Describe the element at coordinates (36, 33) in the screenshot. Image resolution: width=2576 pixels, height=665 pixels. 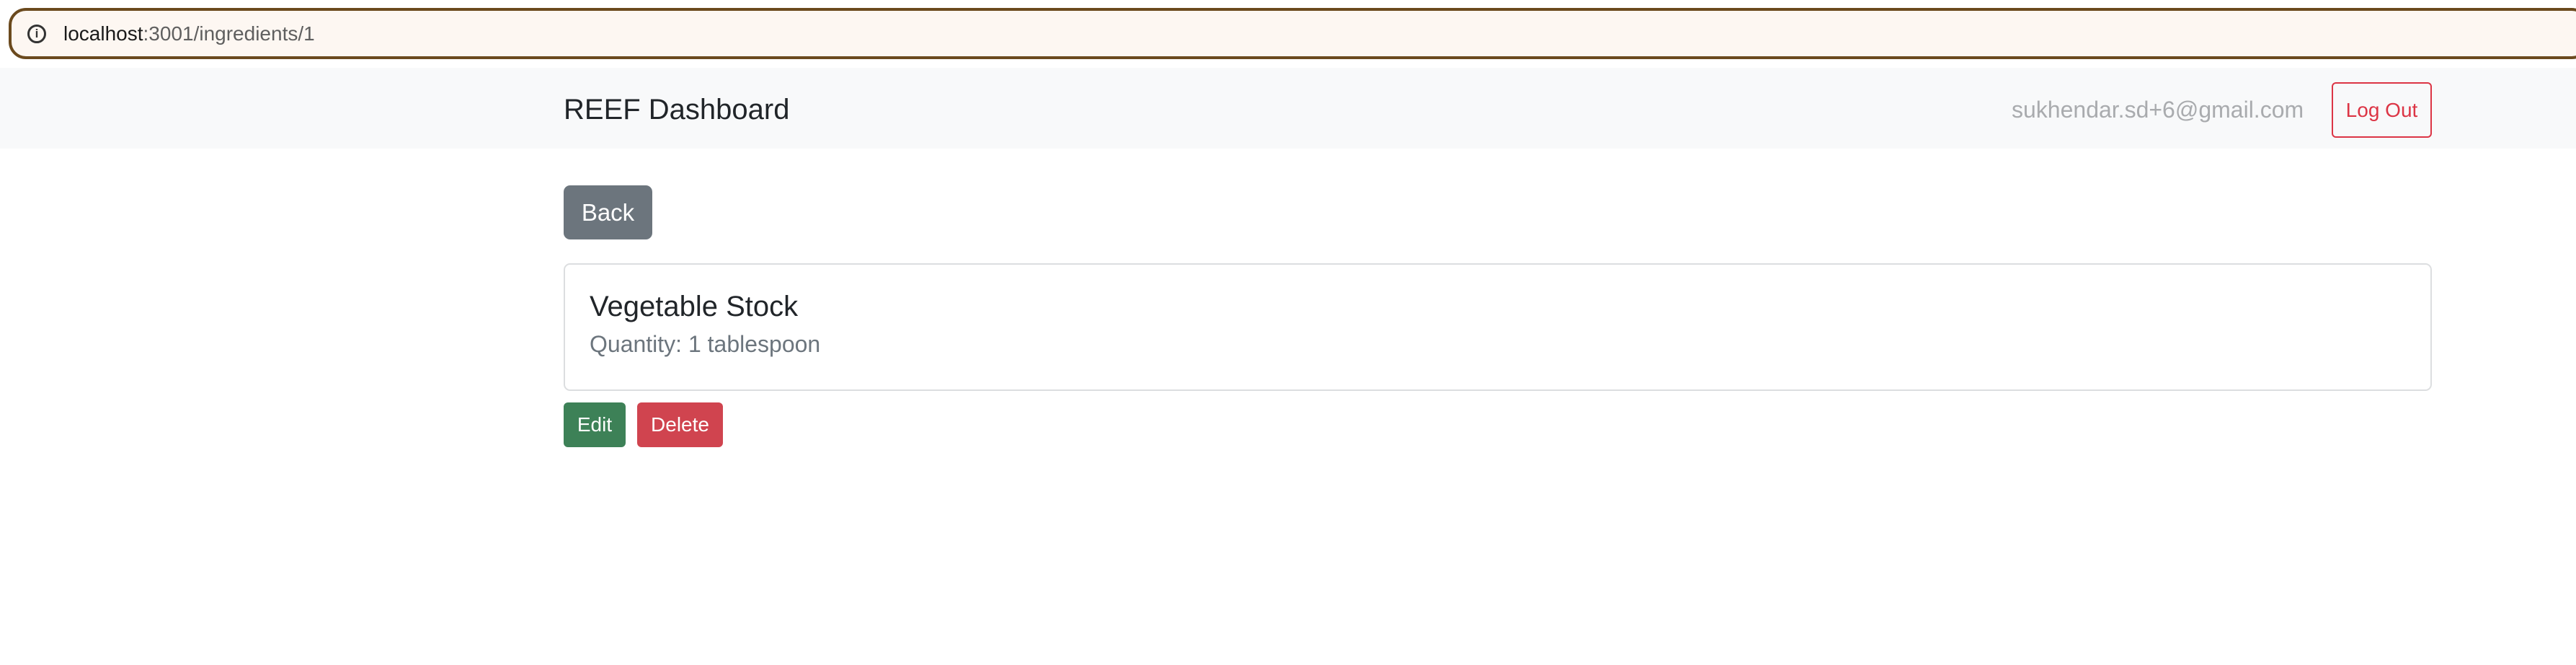
I see `info-icon: i` at that location.